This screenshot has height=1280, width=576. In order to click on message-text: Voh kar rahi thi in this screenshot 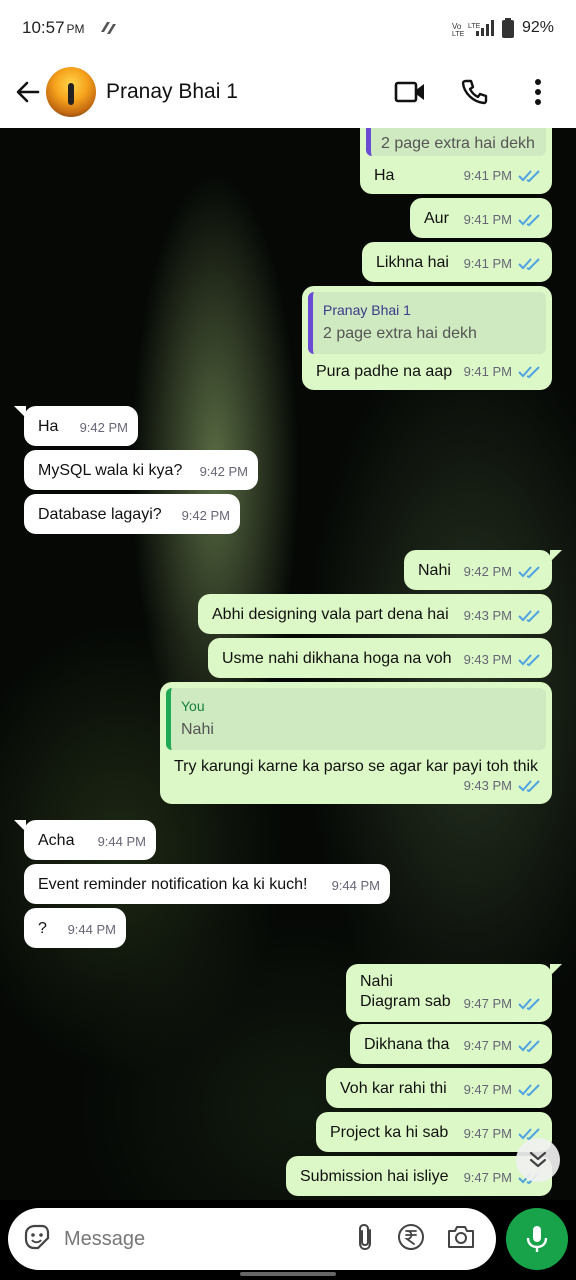, I will do `click(393, 1088)`.